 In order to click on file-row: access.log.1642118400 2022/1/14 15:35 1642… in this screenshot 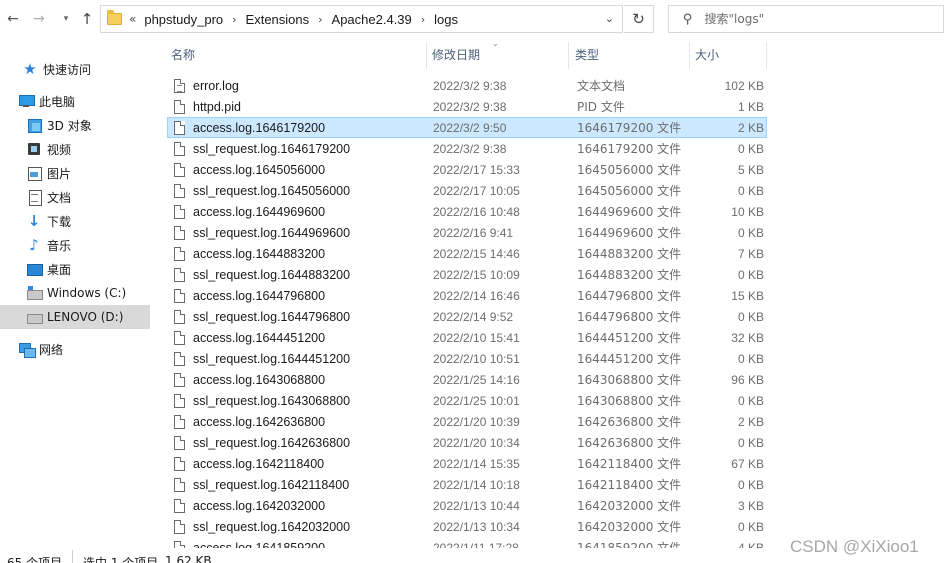, I will do `click(467, 463)`.